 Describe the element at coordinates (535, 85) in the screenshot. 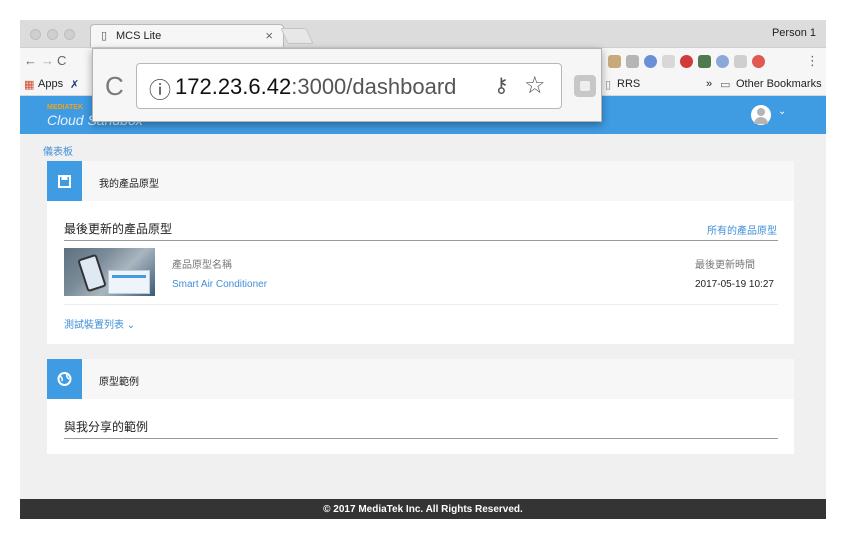

I see `star-icon: ☆` at that location.